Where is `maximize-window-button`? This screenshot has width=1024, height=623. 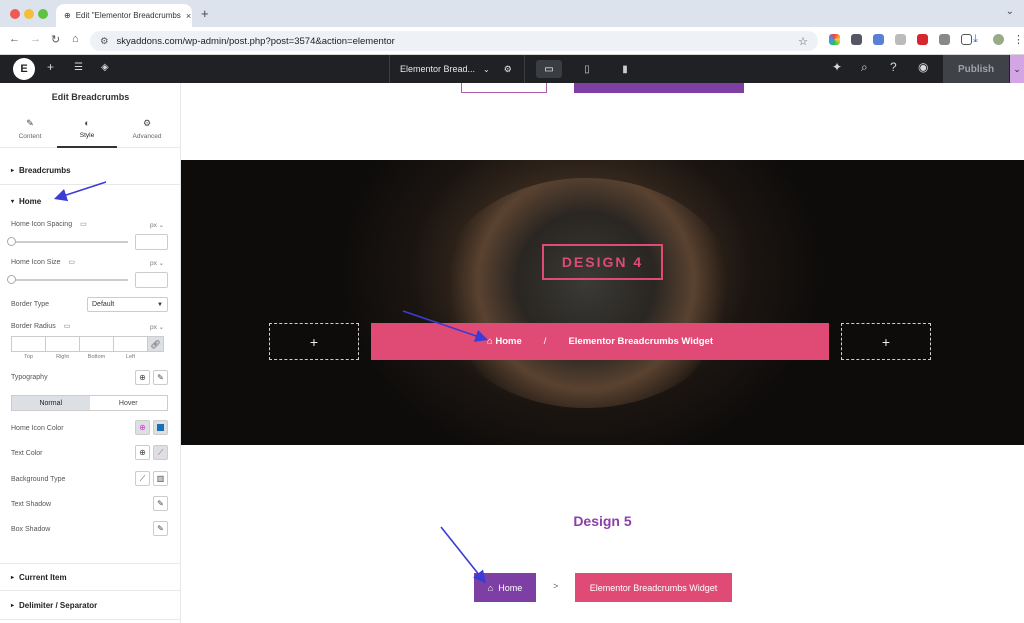
maximize-window-button is located at coordinates (43, 14).